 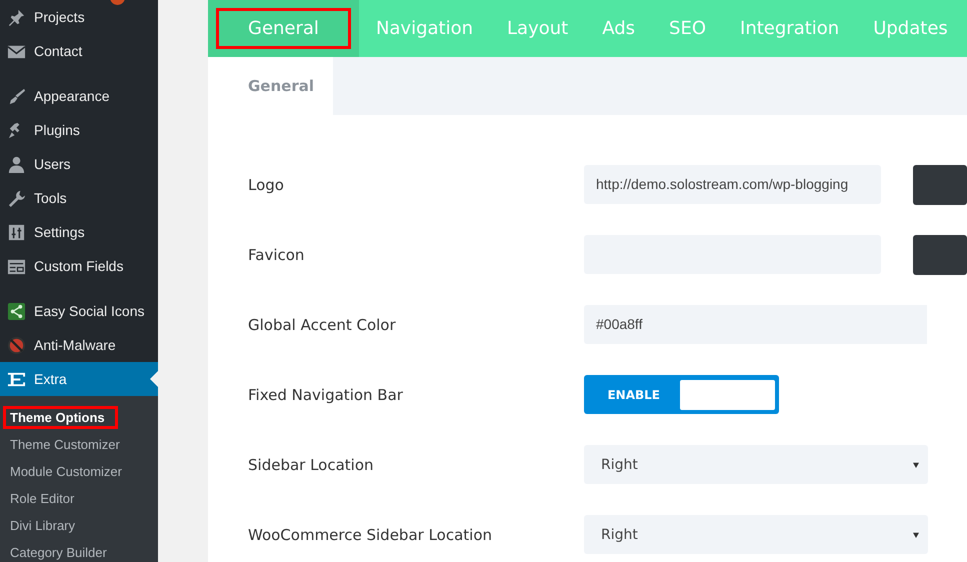 I want to click on sidebar-item: Settings, so click(x=79, y=232).